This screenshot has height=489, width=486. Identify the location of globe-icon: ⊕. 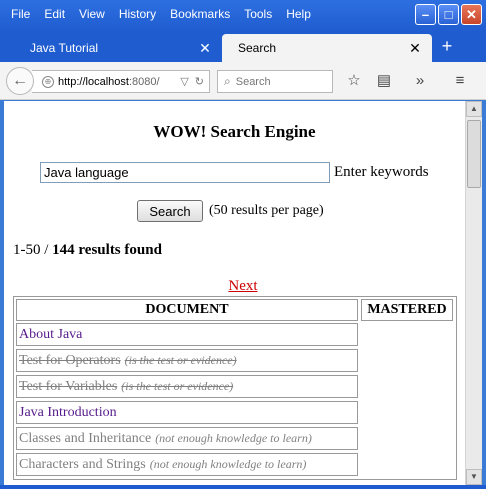
(48, 81).